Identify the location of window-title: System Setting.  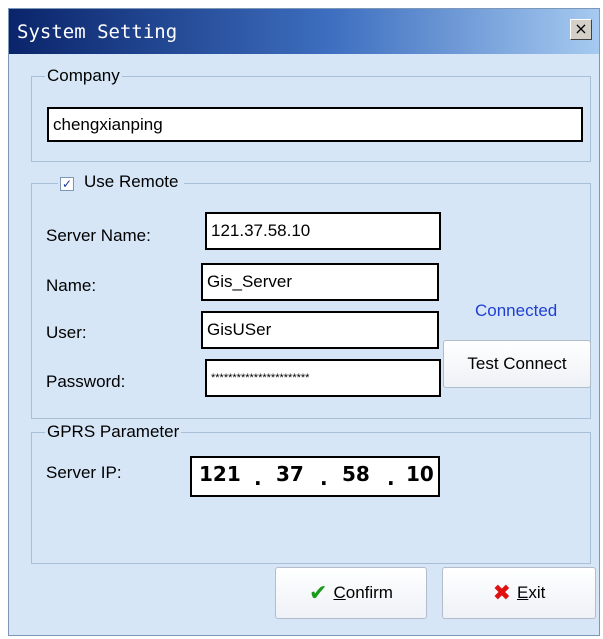
(97, 32).